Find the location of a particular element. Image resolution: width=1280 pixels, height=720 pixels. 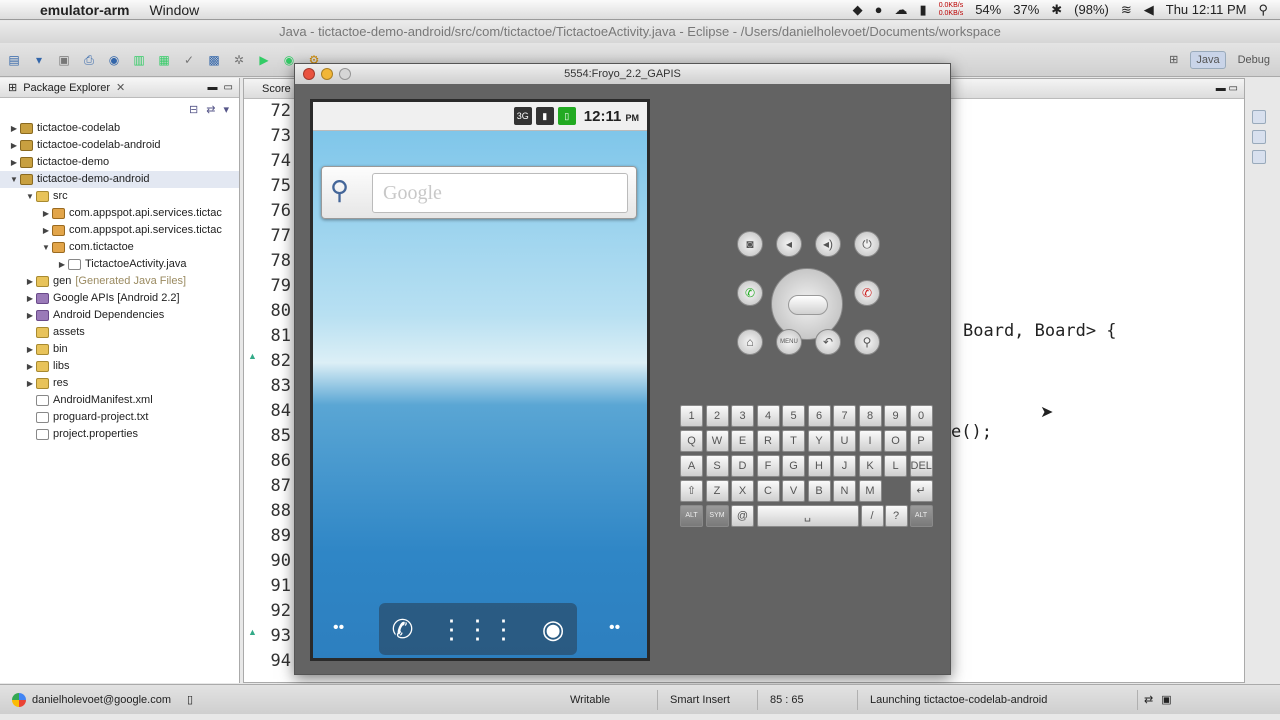

console-icon is located at coordinates (1259, 157).